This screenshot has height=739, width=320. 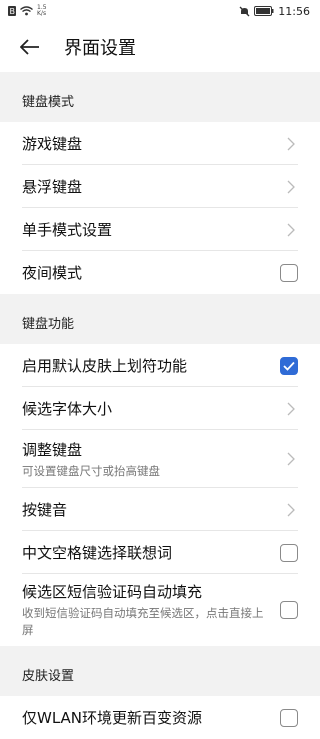 What do you see at coordinates (289, 717) in the screenshot?
I see `wlan-update-skin-checkbox` at bounding box center [289, 717].